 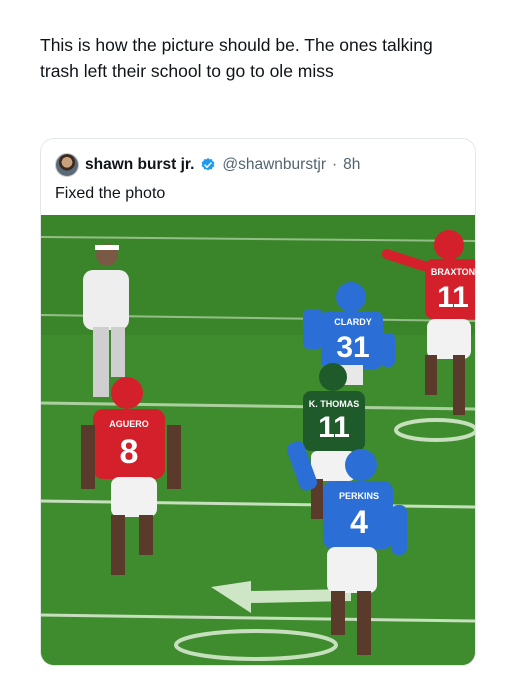 What do you see at coordinates (351, 165) in the screenshot?
I see `timestamp: 8h` at bounding box center [351, 165].